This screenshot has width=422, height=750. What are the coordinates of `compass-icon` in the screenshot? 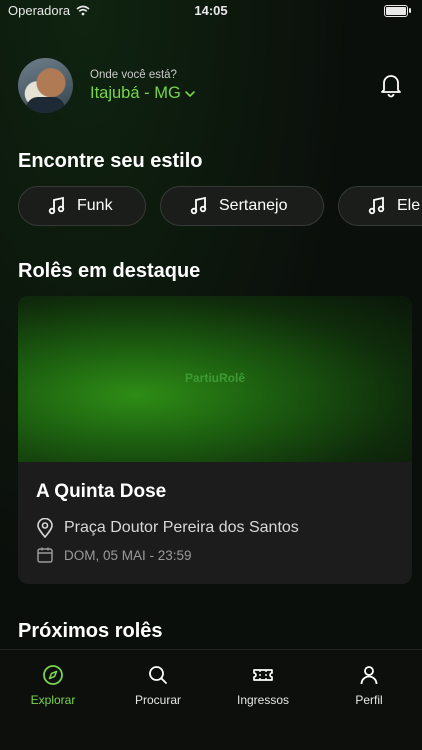 It's located at (53, 675).